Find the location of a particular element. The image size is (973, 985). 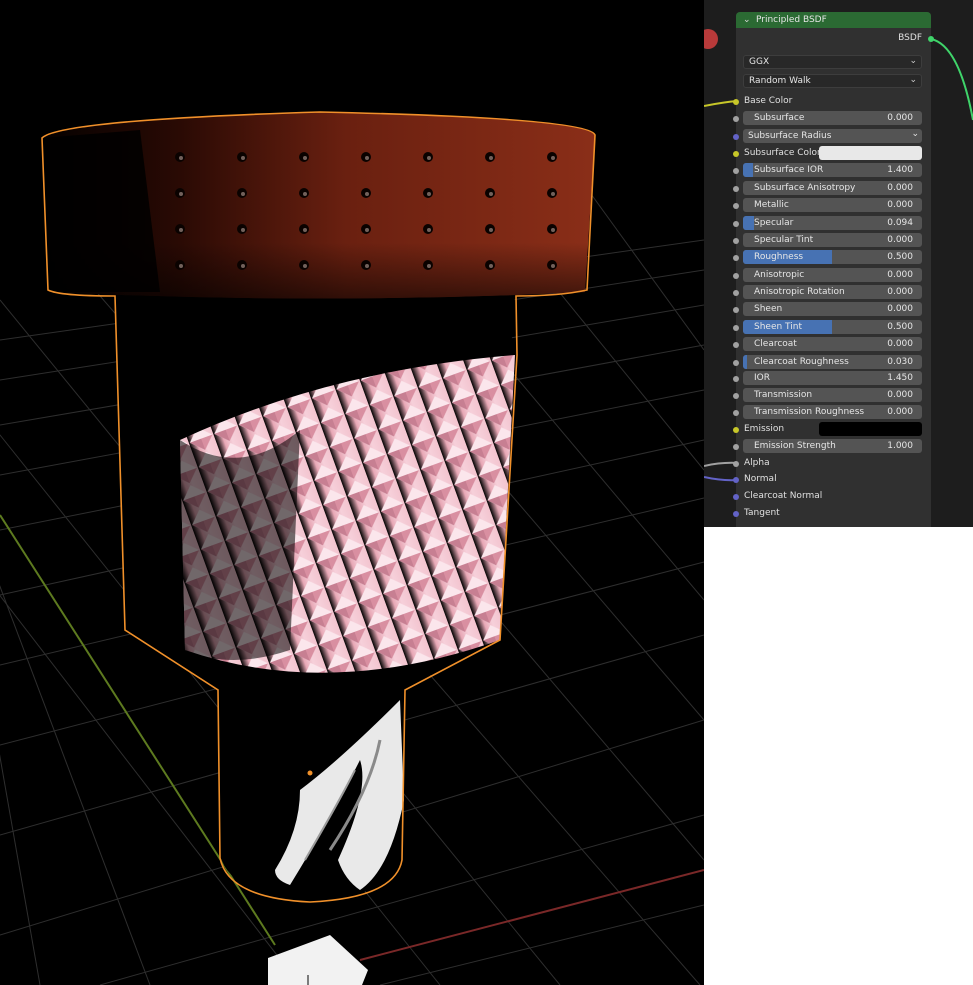

transmission-slider: Transmission 0.000 is located at coordinates (832, 395).